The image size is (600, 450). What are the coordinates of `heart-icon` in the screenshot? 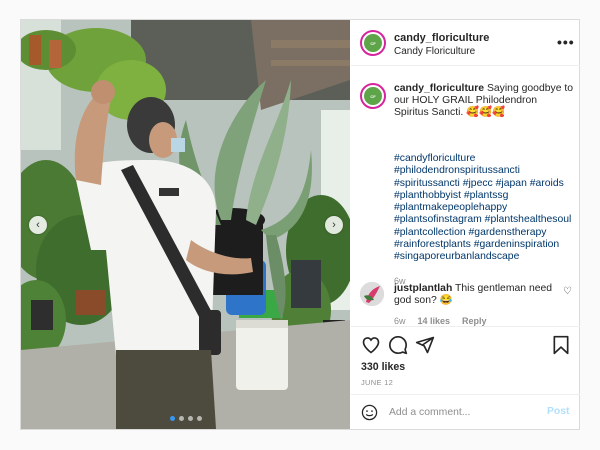 It's located at (371, 345).